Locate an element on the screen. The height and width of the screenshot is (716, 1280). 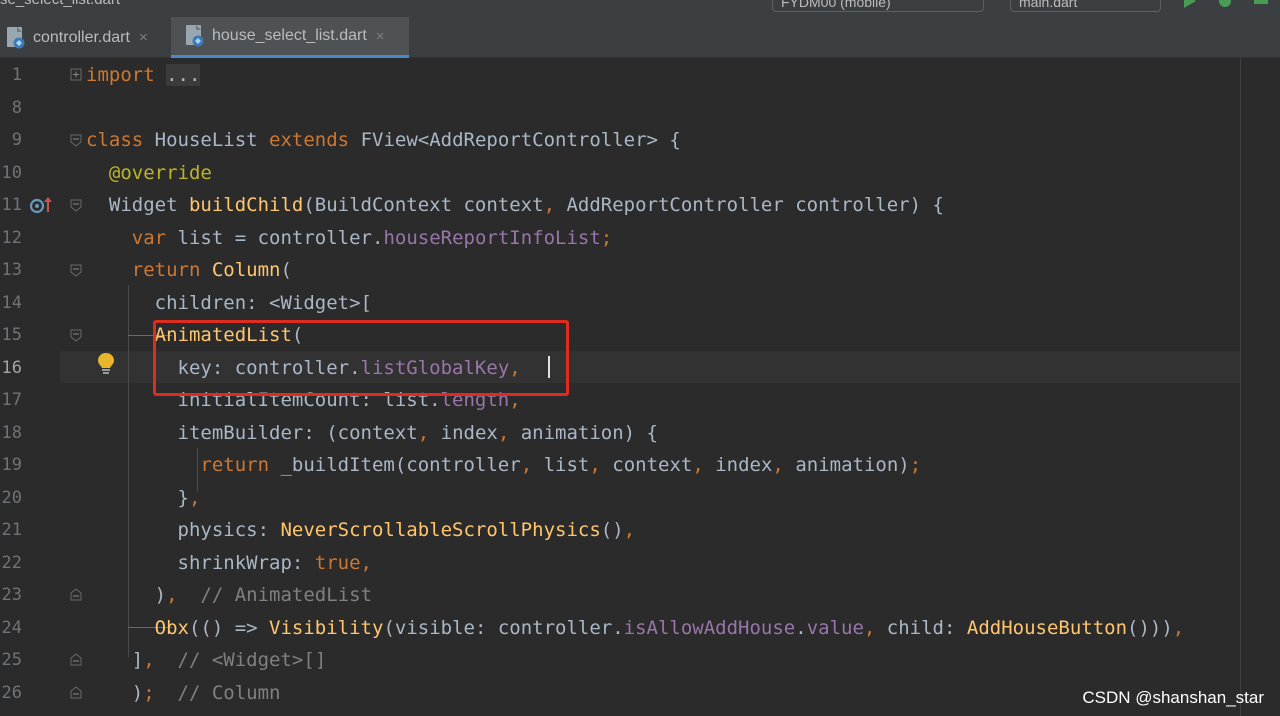
line-number: 15 is located at coordinates (11, 335).